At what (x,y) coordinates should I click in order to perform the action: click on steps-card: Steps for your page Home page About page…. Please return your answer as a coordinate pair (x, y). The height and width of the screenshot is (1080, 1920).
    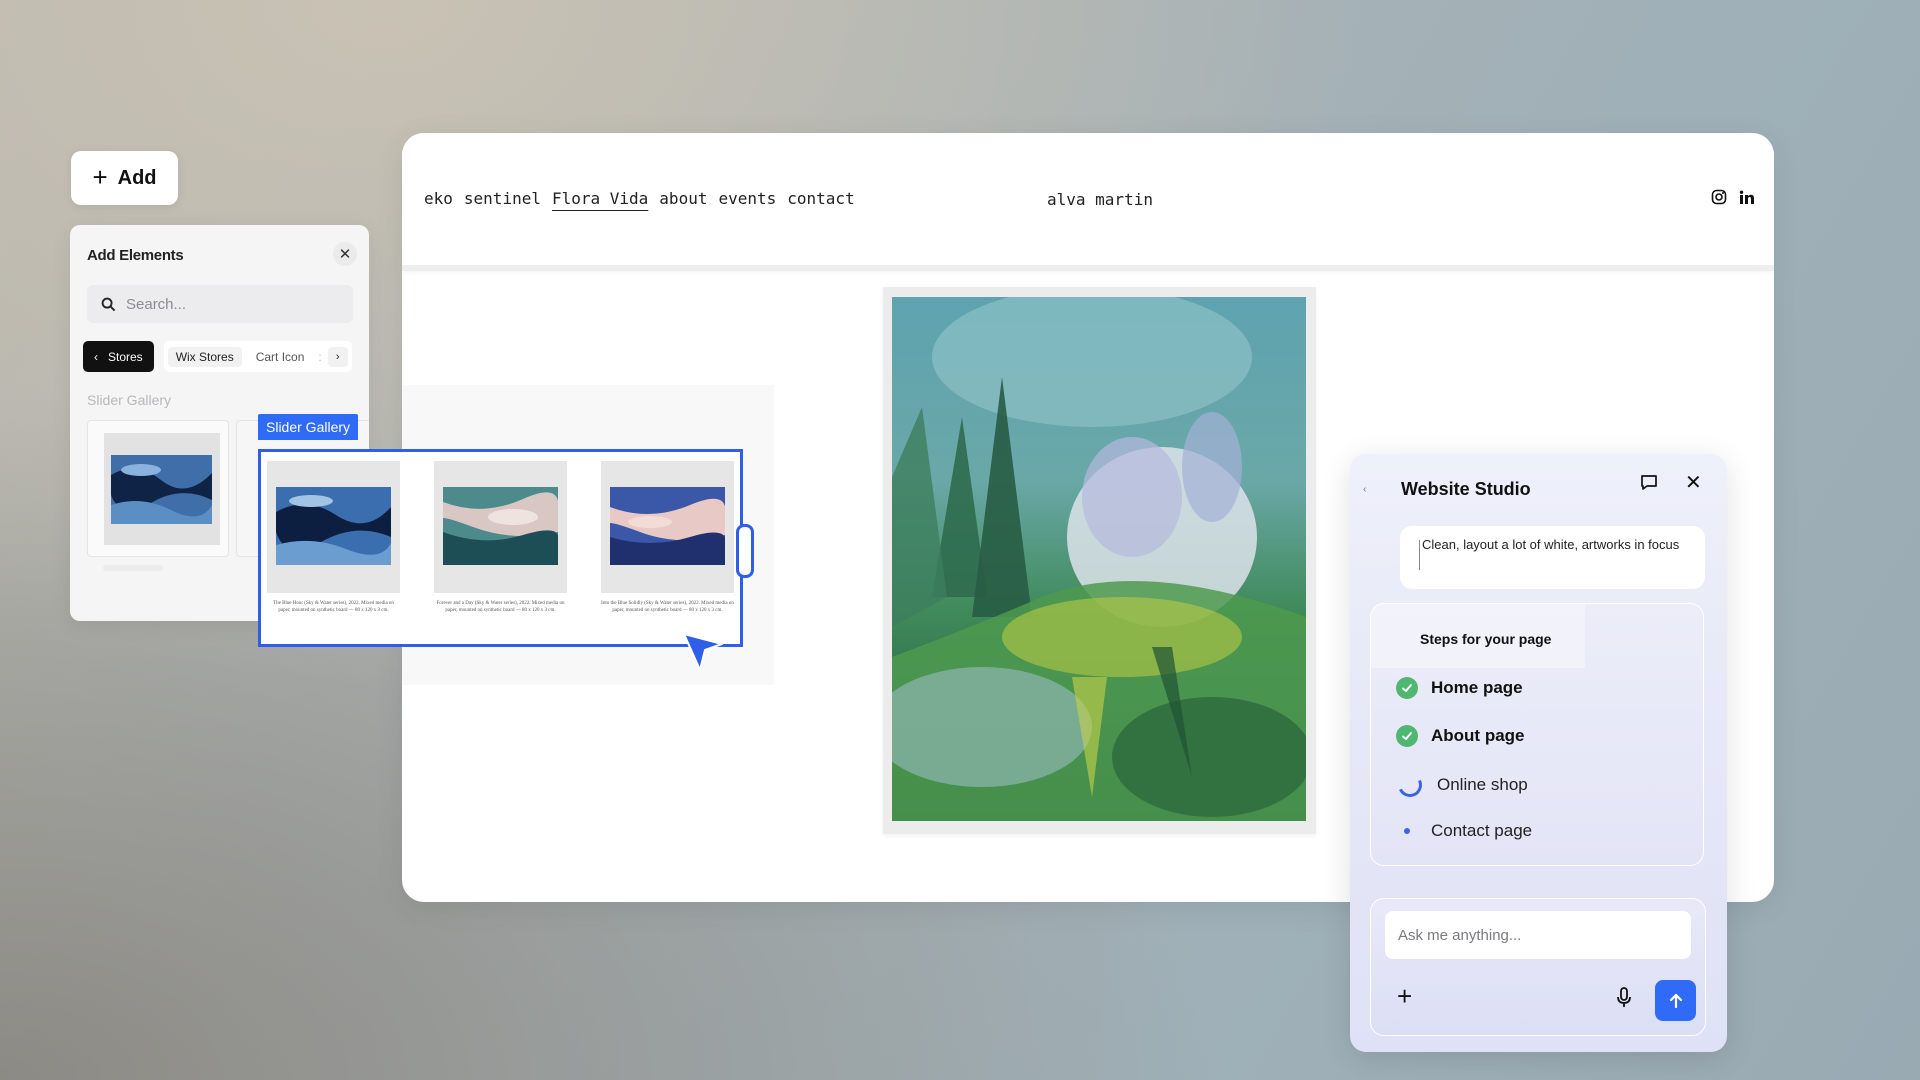
    Looking at the image, I should click on (1537, 734).